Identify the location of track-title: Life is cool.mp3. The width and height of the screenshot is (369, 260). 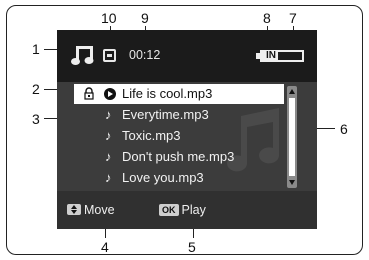
(167, 93).